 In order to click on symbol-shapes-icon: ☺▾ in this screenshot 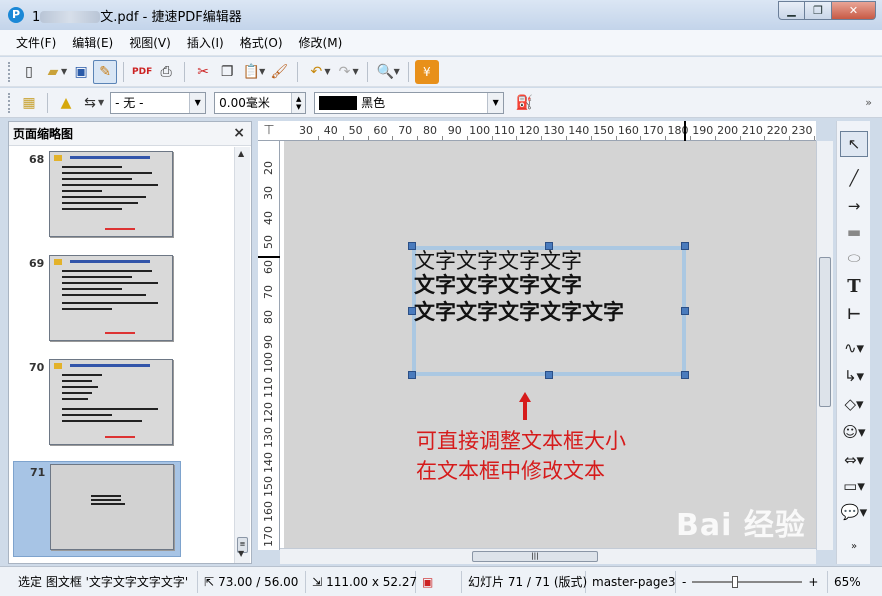, I will do `click(854, 432)`.